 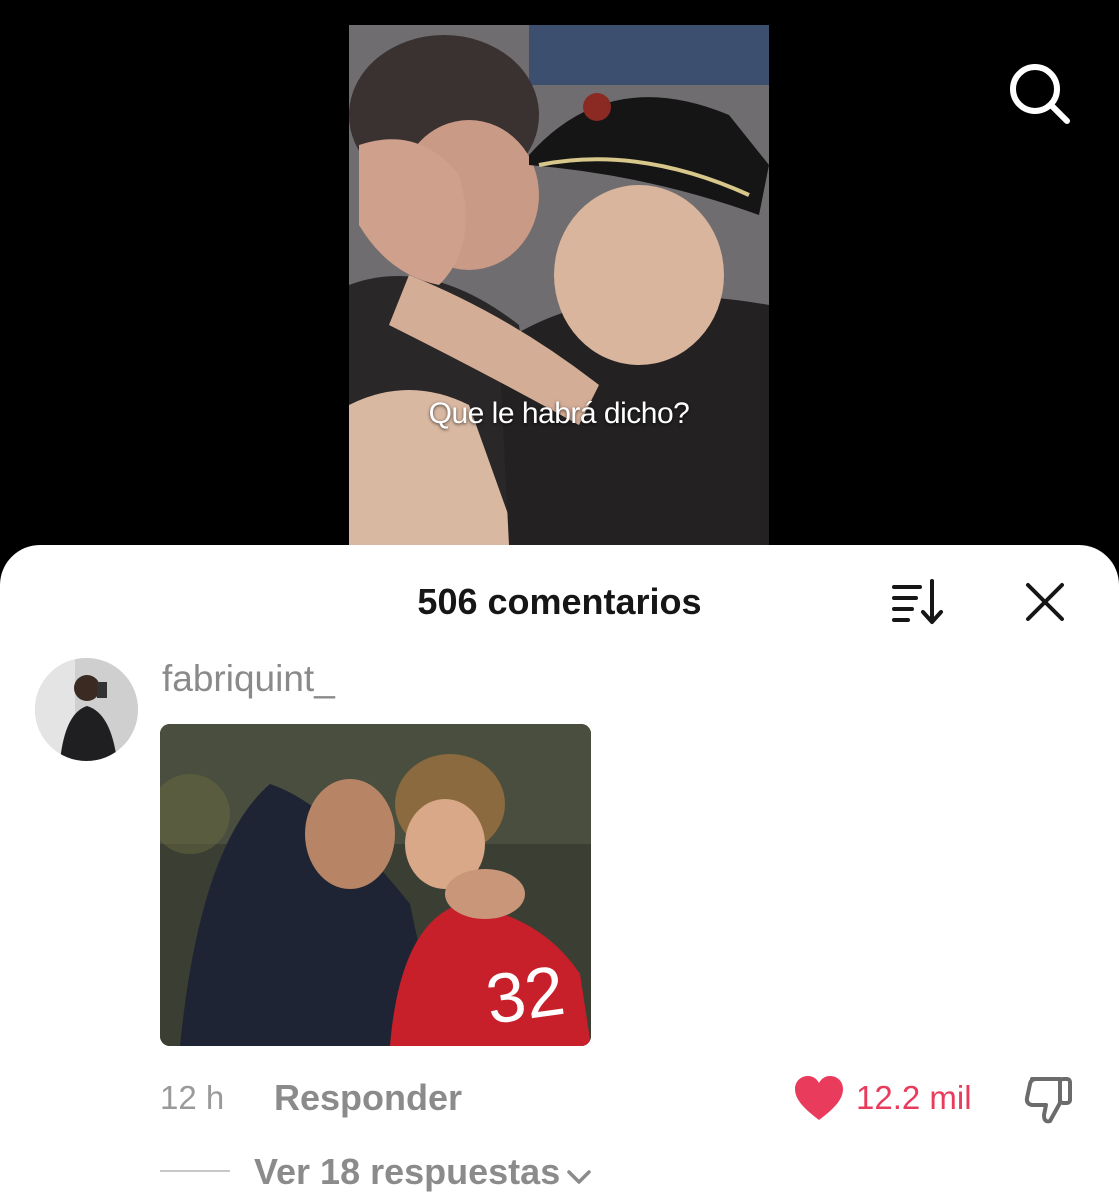 What do you see at coordinates (195, 1171) in the screenshot?
I see `replies-divider` at bounding box center [195, 1171].